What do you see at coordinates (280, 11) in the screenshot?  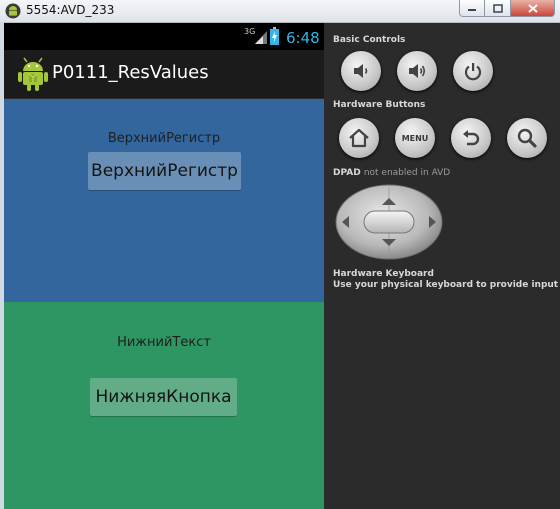 I see `window-titlebar: 5554:AVD_233` at bounding box center [280, 11].